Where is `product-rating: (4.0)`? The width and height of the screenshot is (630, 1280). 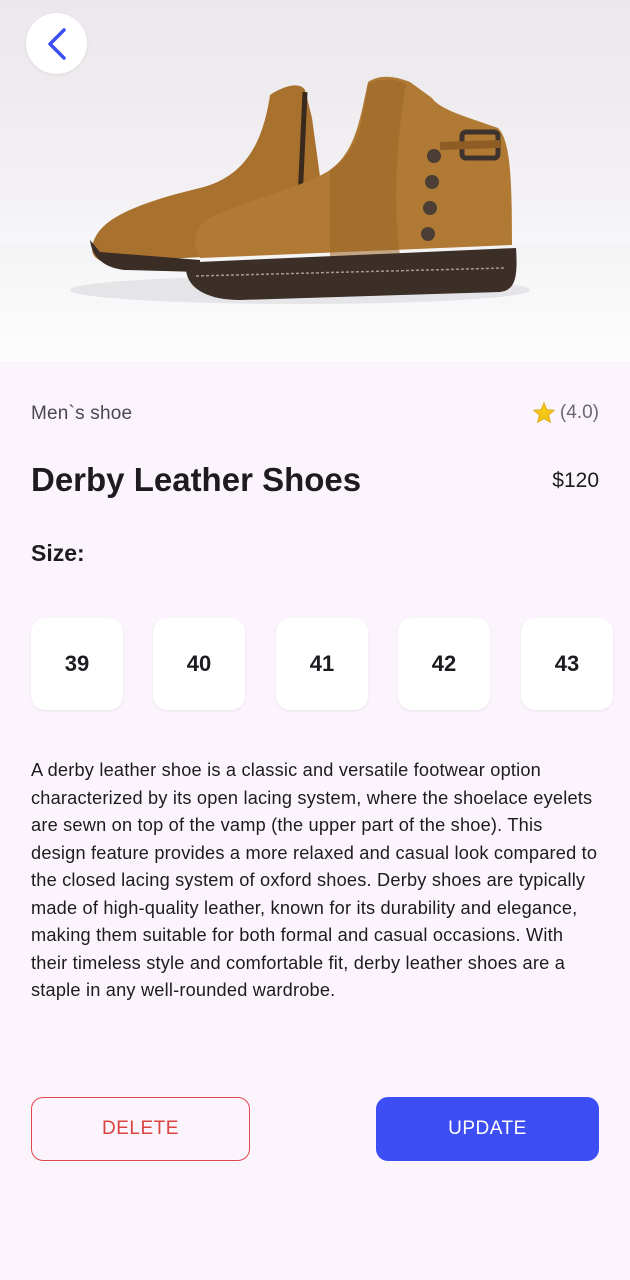 product-rating: (4.0) is located at coordinates (565, 413).